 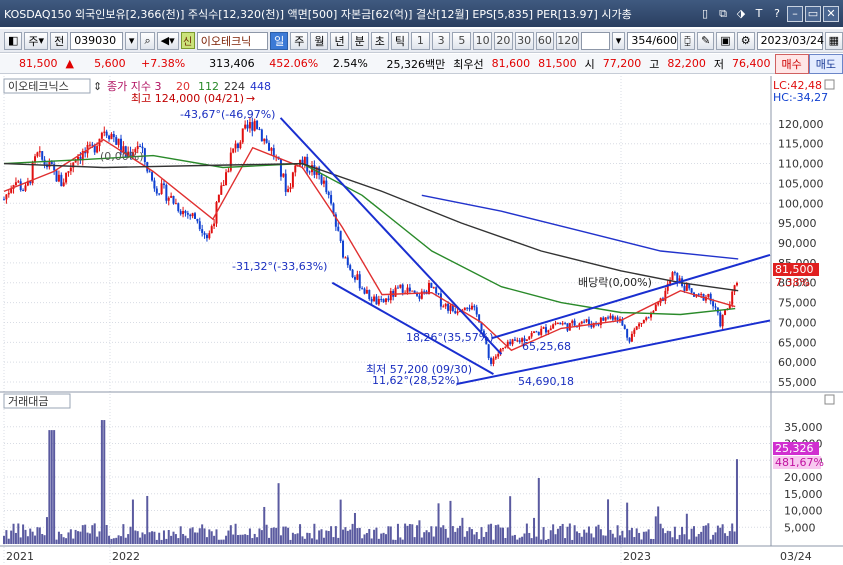 I want to click on period-tick-tab: 틱, so click(x=399, y=40).